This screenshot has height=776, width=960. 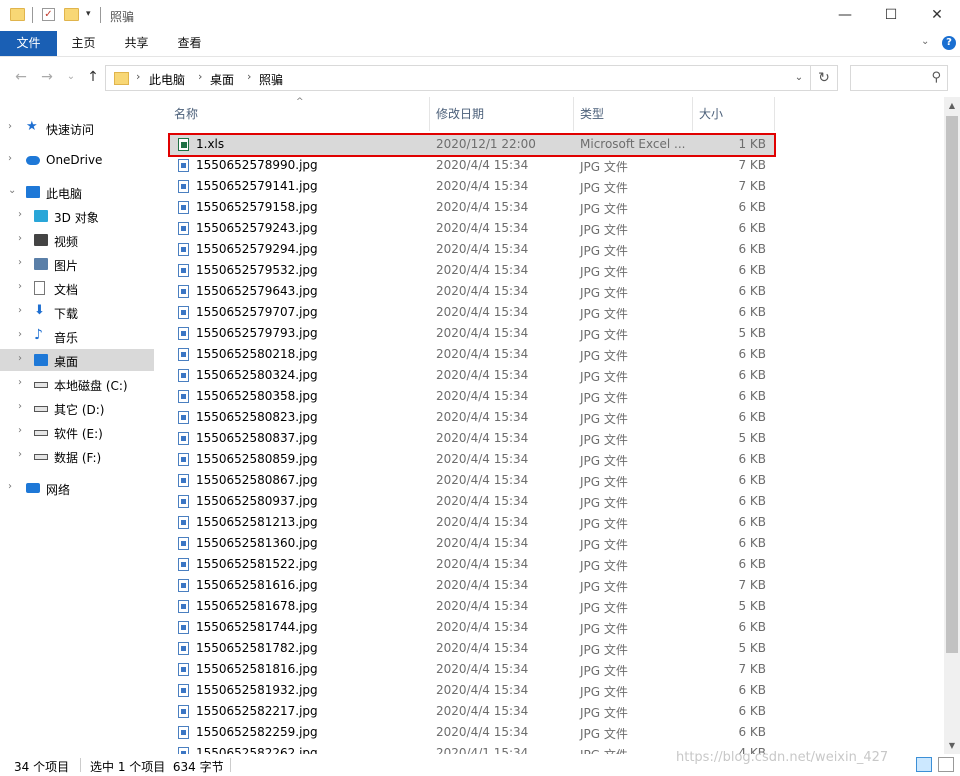 I want to click on customize-toolbar-icon: ▾, so click(x=88, y=14).